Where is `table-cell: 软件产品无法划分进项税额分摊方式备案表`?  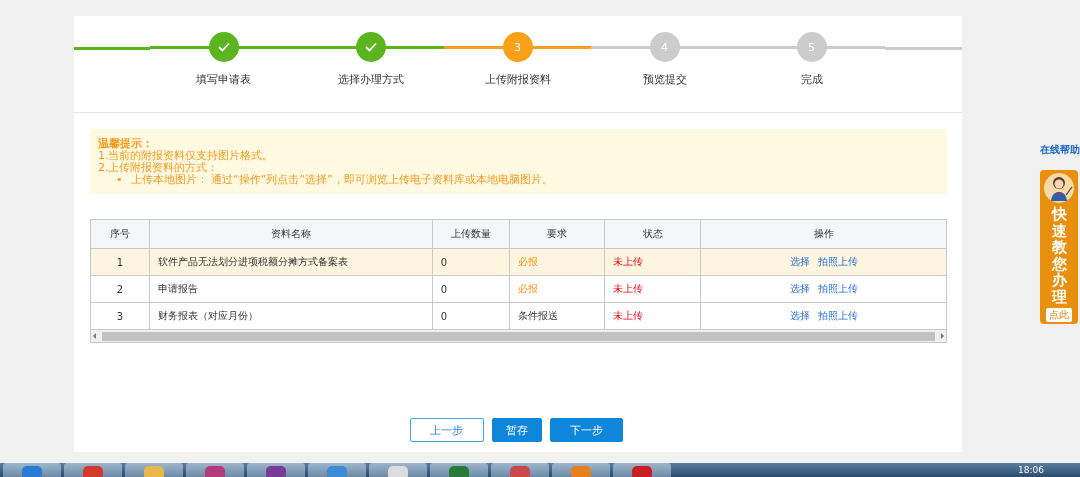 table-cell: 软件产品无法划分进项税额分摊方式备案表 is located at coordinates (291, 262).